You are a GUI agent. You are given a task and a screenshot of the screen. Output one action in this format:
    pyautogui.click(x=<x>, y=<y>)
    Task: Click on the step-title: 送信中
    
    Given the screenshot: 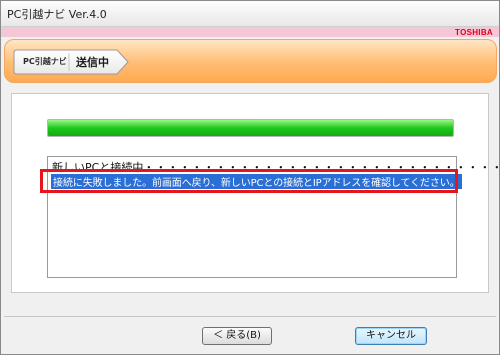 What is the action you would take?
    pyautogui.click(x=92, y=62)
    